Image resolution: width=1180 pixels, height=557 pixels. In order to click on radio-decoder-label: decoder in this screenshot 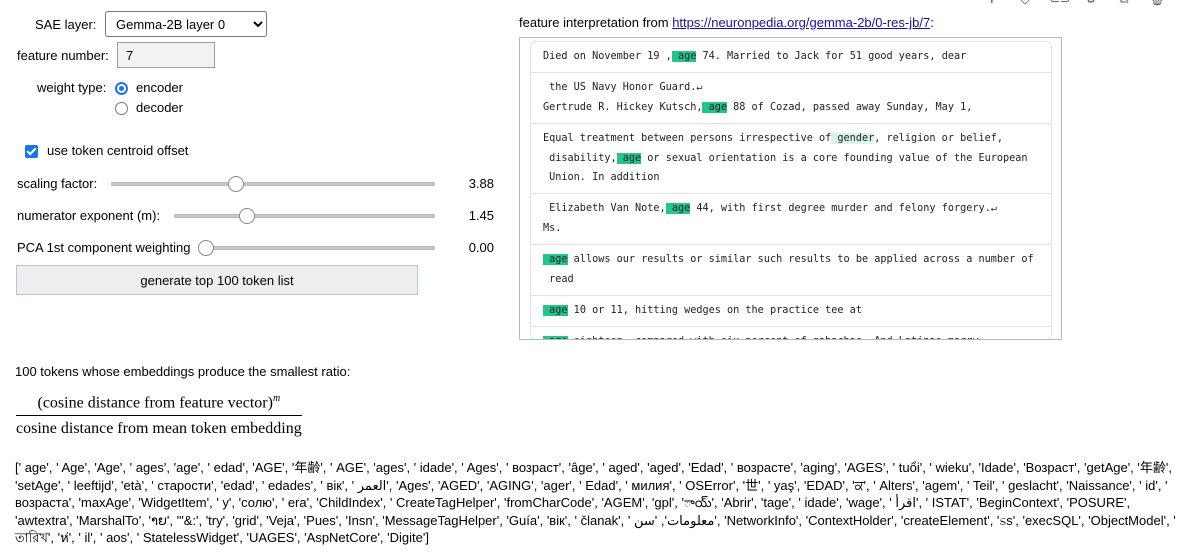, I will do `click(159, 107)`.